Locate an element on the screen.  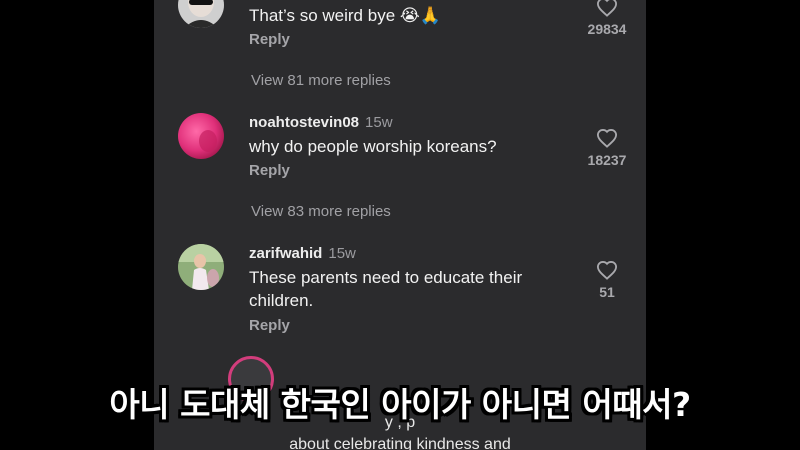
comment-text: why do people worship koreans? is located at coordinates (373, 146).